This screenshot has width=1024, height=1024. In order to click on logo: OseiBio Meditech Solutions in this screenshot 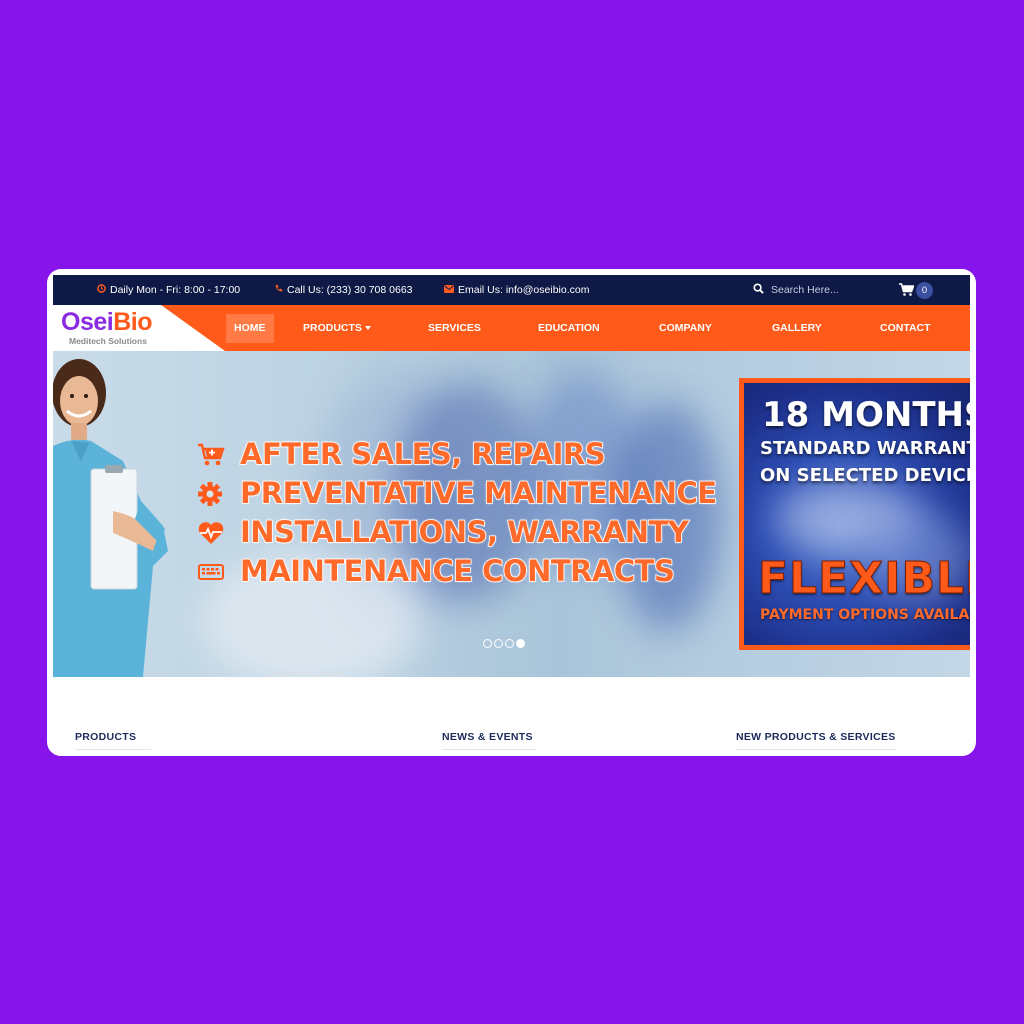, I will do `click(139, 328)`.